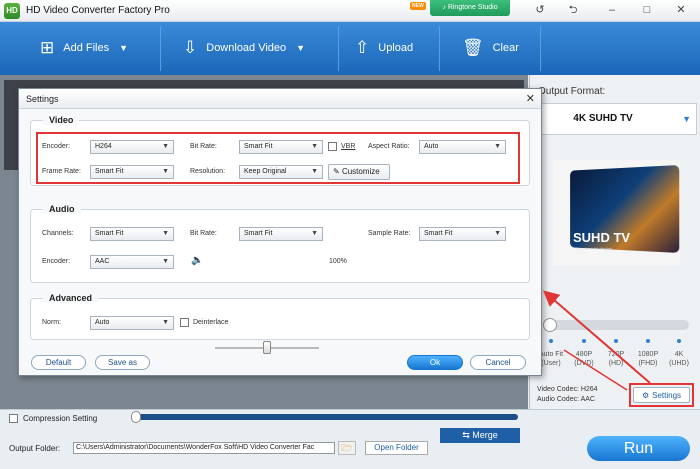 The width and height of the screenshot is (700, 469). I want to click on audio-encoder-select: AAC ▼, so click(132, 262).